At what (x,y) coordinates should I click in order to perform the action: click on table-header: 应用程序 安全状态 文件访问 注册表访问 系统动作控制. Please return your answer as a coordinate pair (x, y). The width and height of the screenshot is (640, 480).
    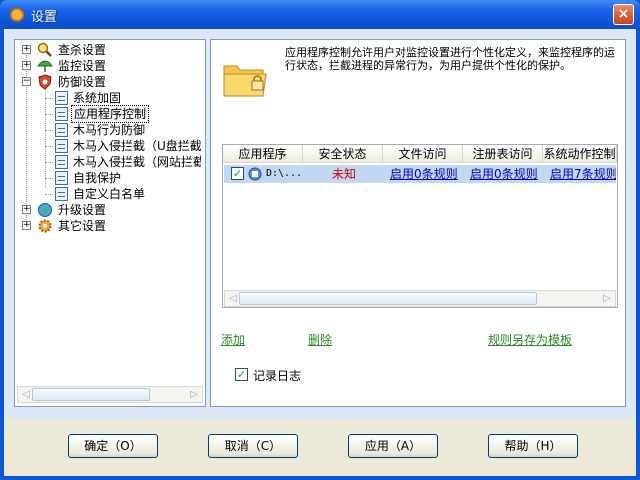
    Looking at the image, I should click on (420, 154).